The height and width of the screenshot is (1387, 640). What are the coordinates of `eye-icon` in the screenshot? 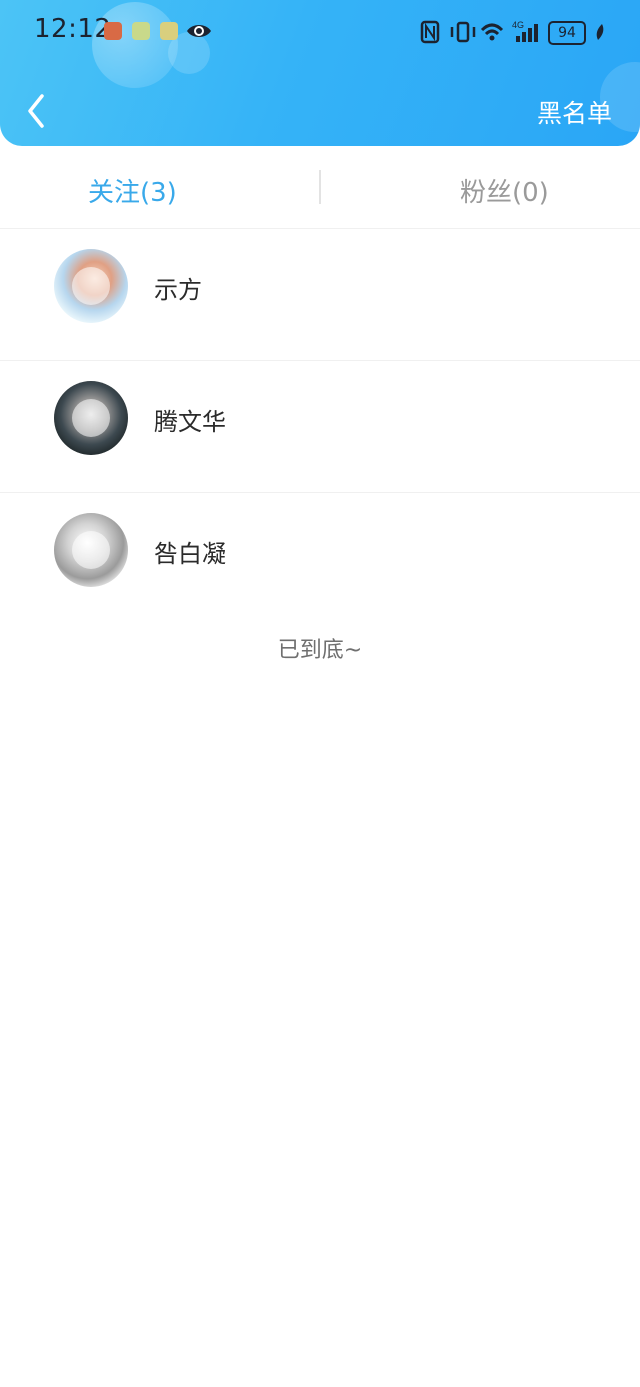 It's located at (199, 31).